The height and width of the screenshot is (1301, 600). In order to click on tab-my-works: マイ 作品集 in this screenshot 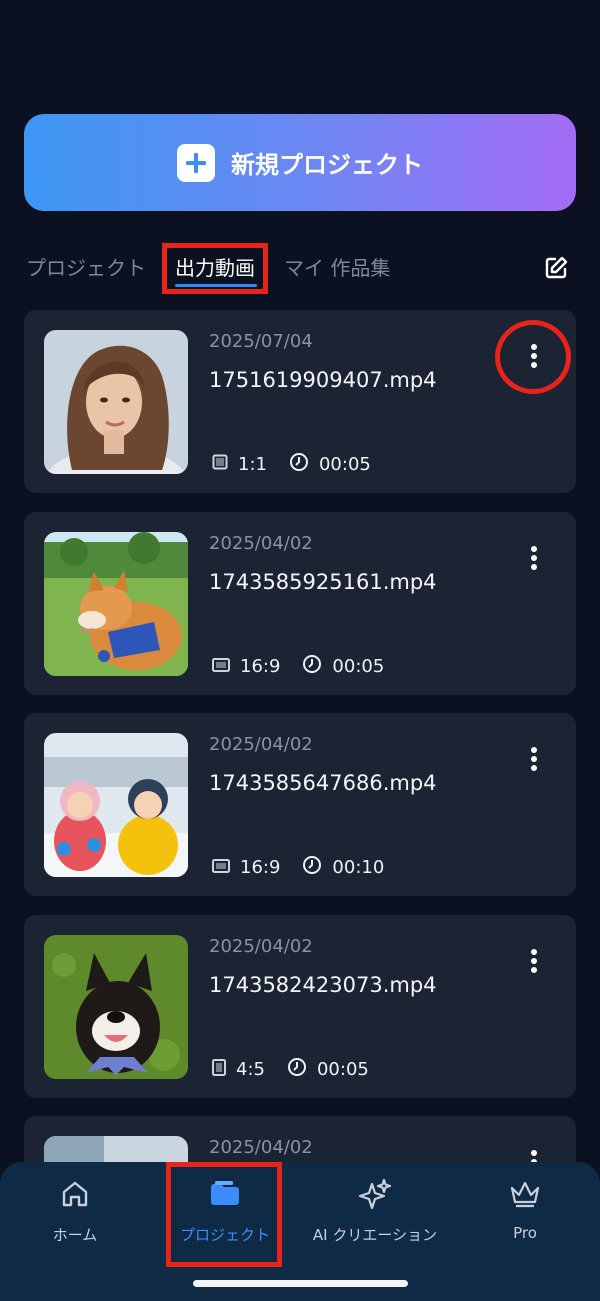, I will do `click(337, 266)`.